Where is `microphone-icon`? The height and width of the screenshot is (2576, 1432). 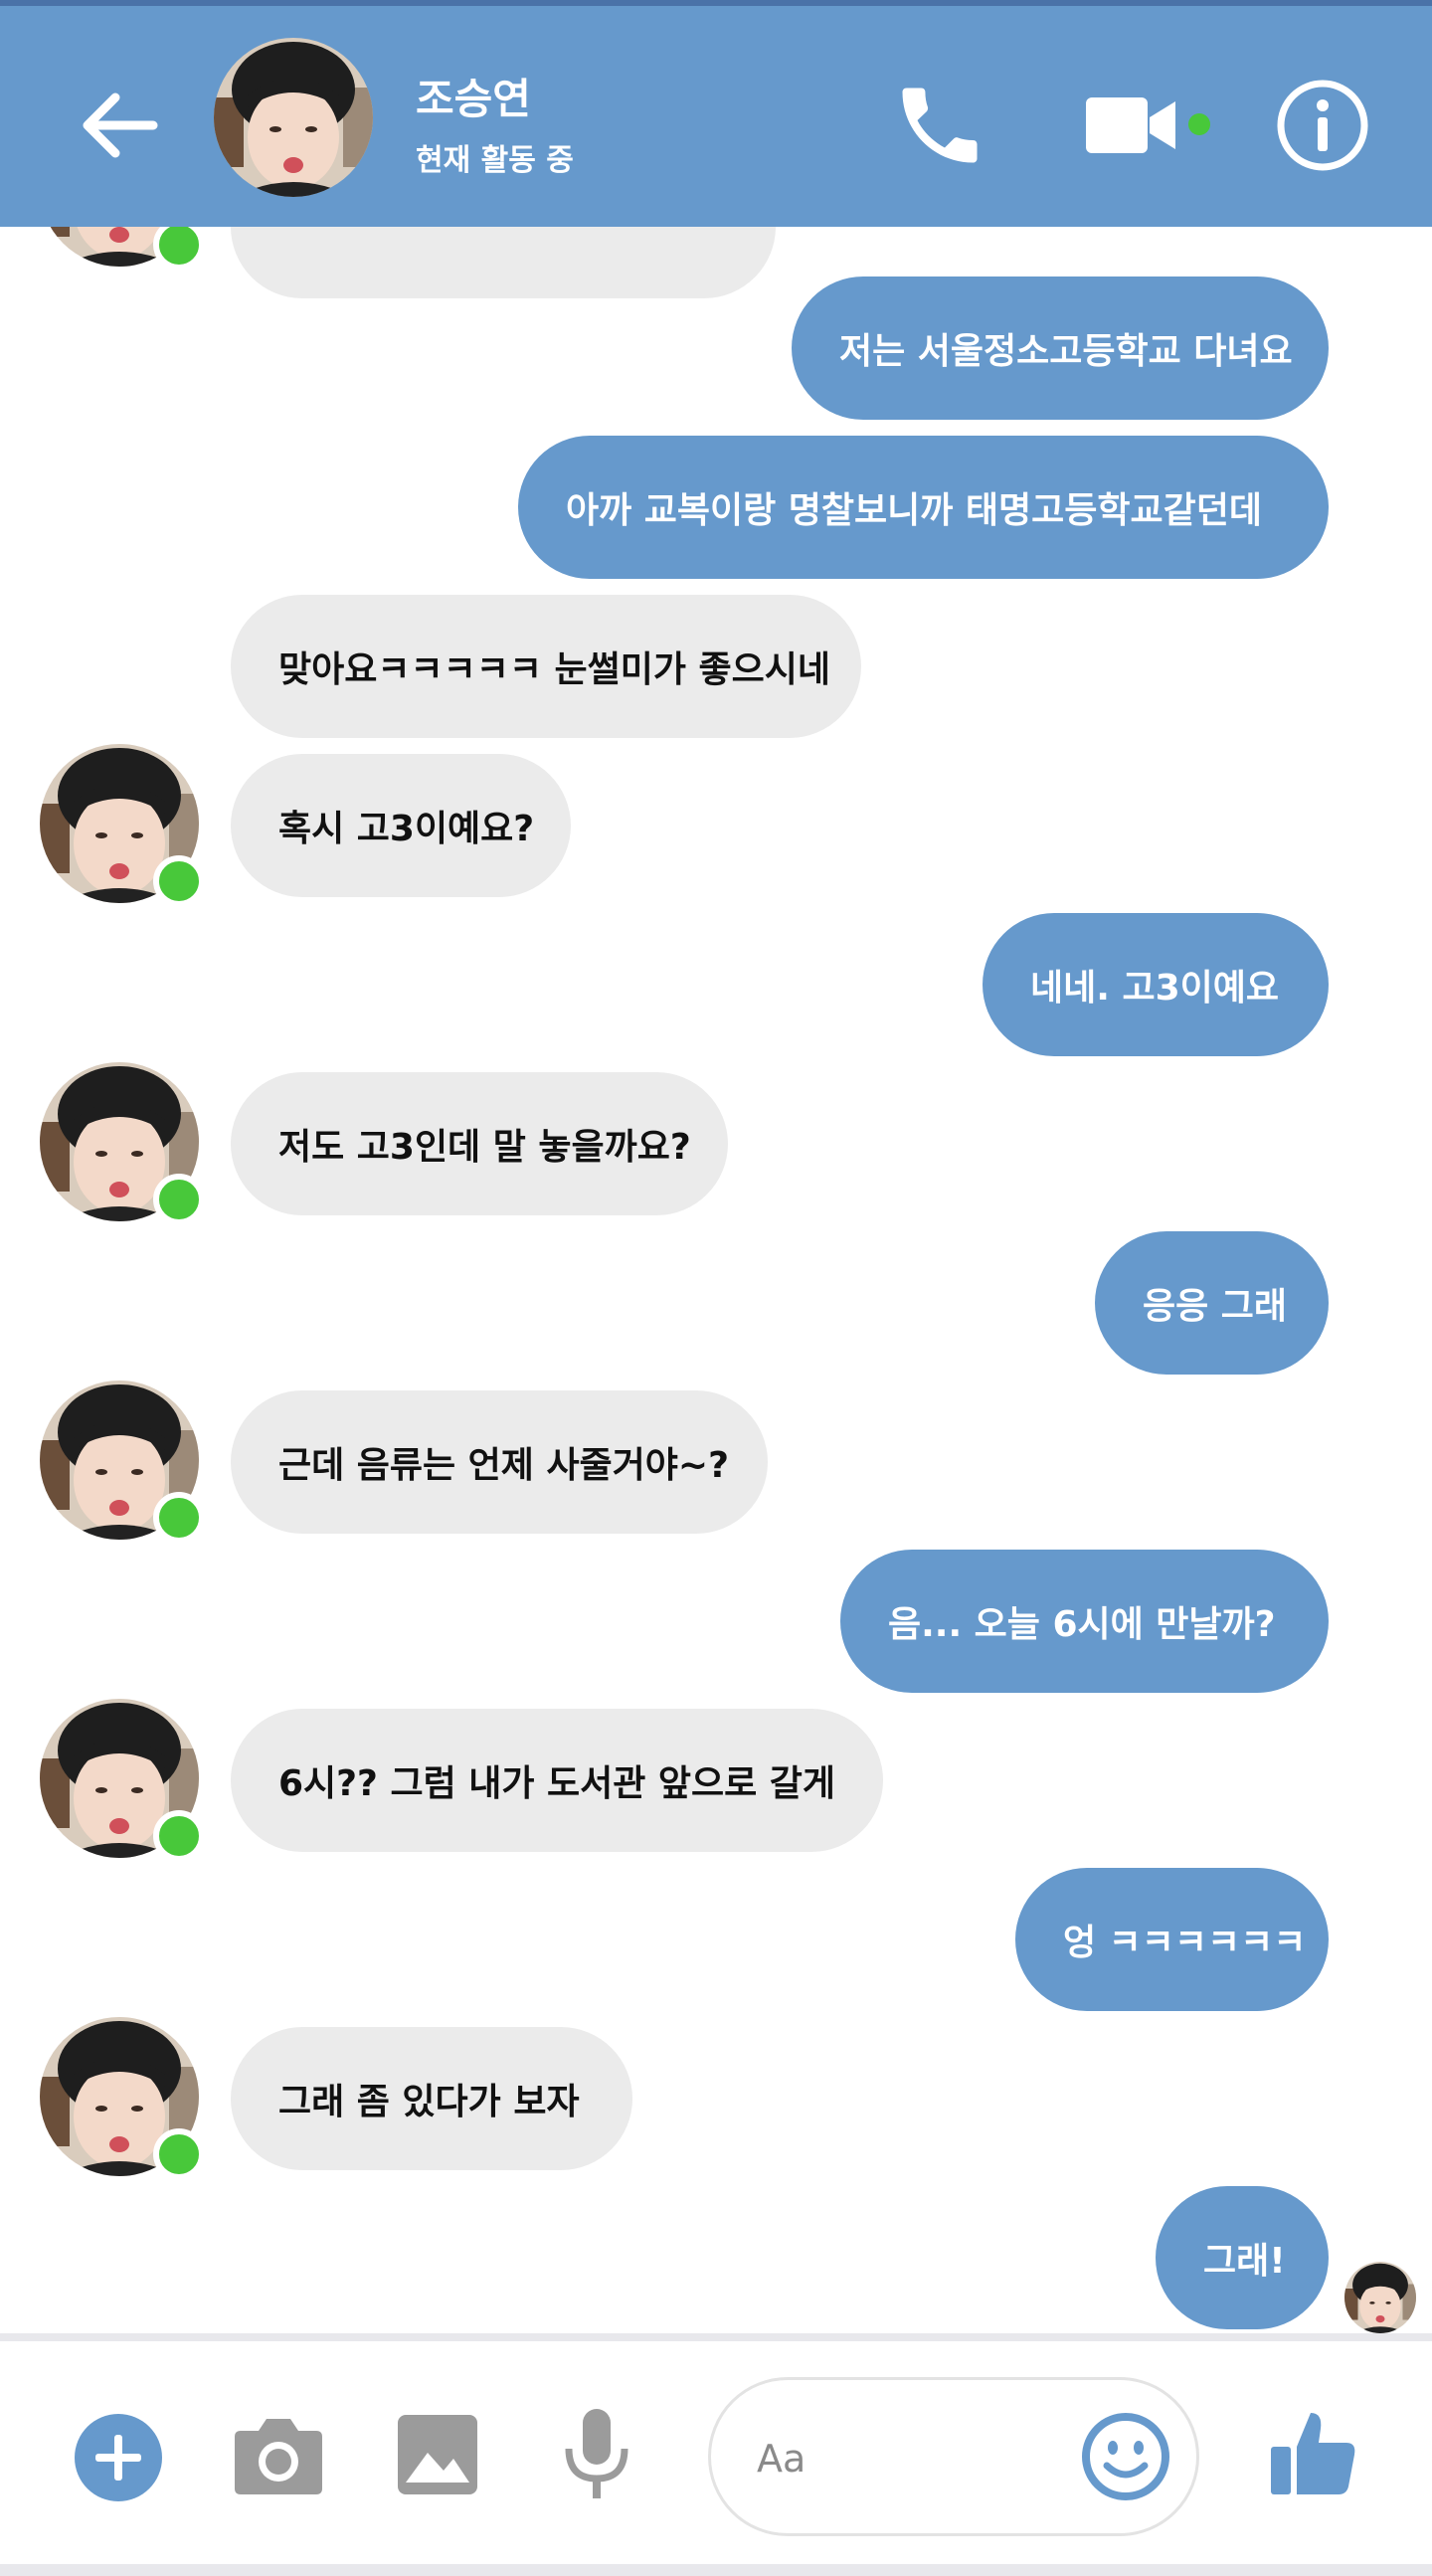
microphone-icon is located at coordinates (596, 2453).